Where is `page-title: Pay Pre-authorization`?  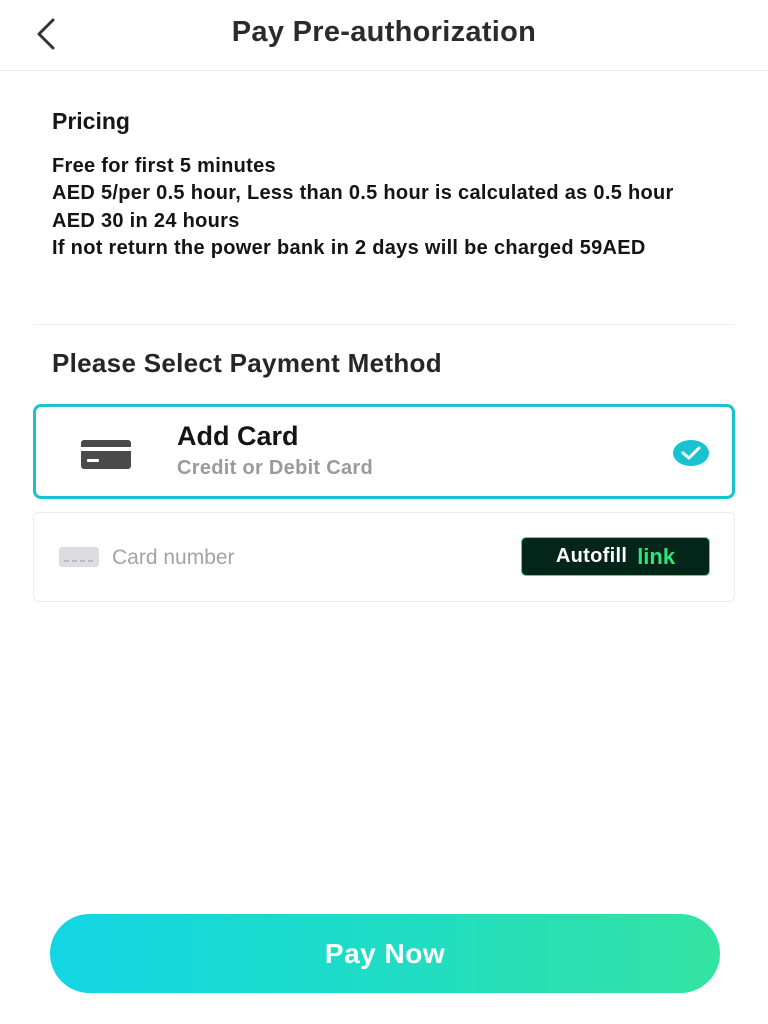
page-title: Pay Pre-authorization is located at coordinates (384, 32).